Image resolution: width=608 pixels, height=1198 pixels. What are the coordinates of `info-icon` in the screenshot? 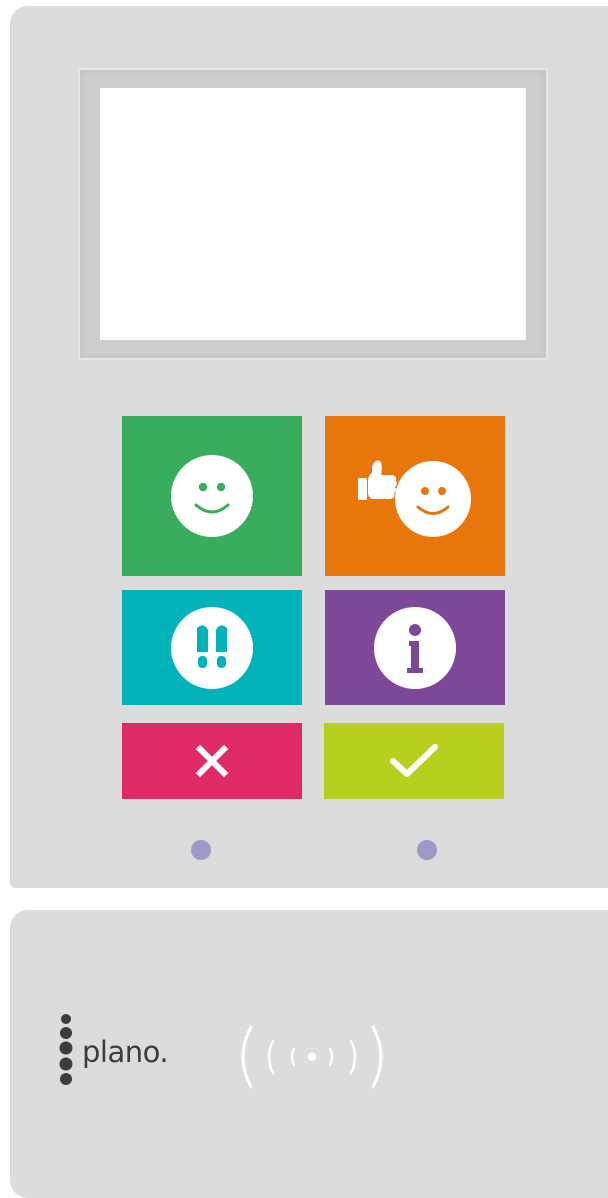 It's located at (415, 647).